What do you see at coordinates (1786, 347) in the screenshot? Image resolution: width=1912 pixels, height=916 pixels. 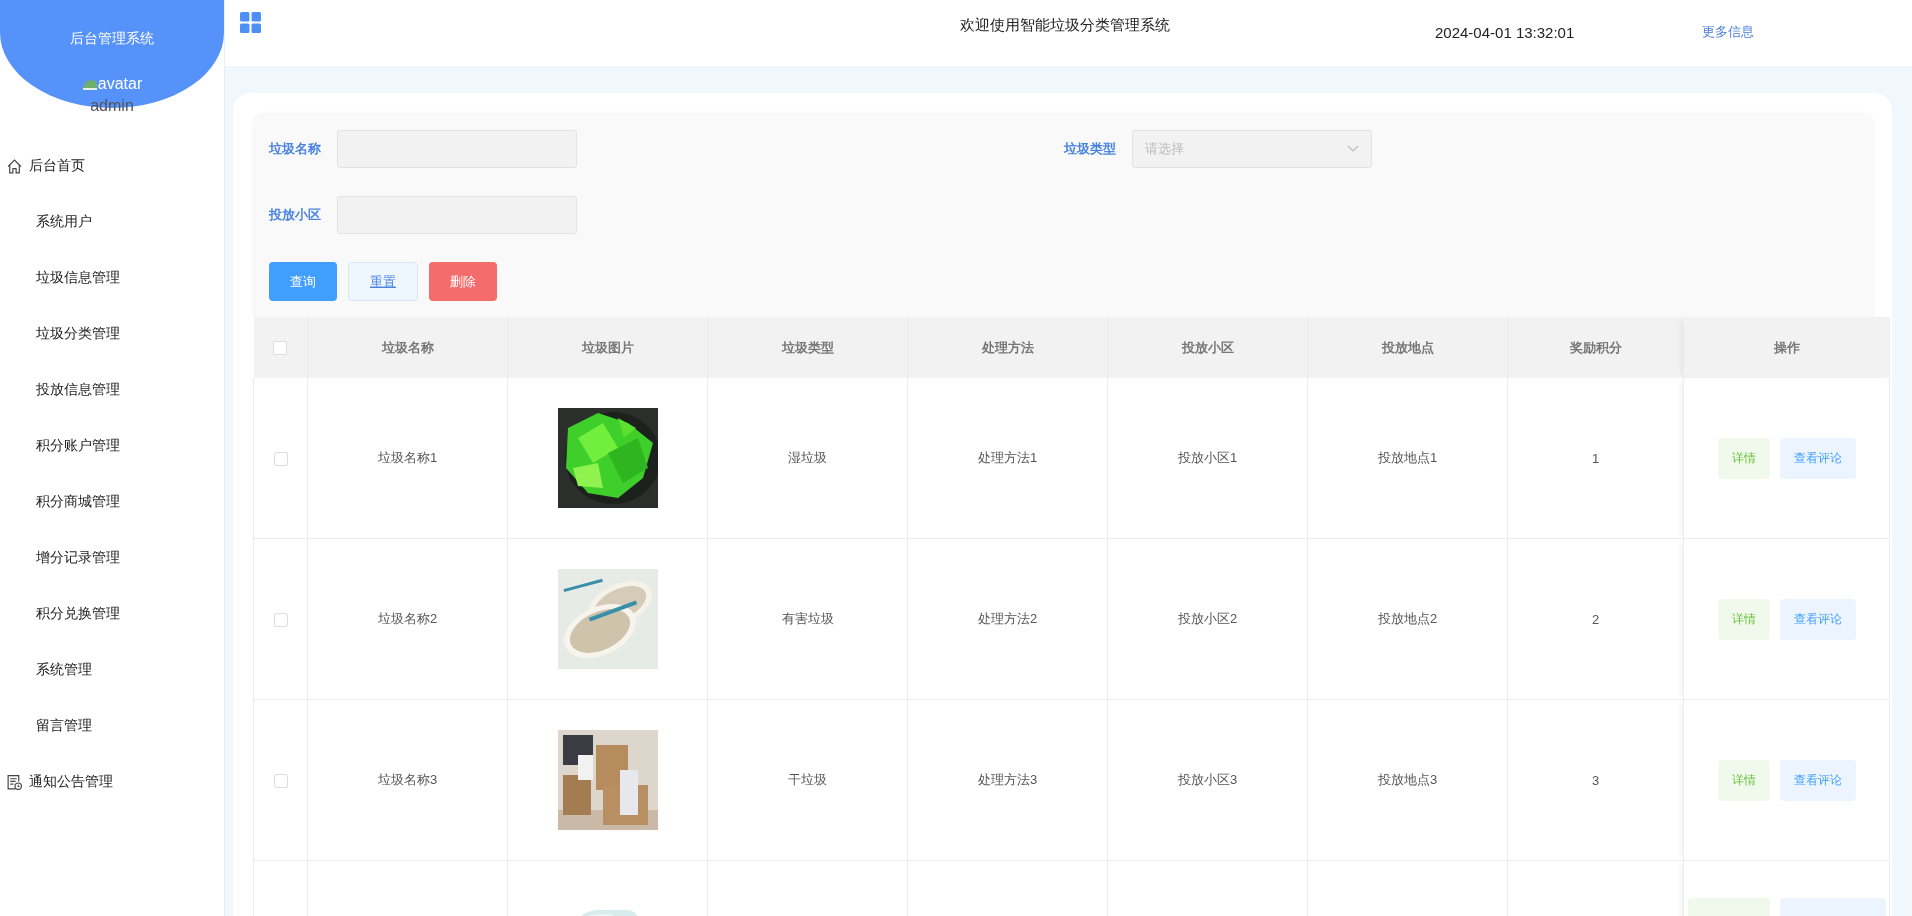 I see `column-header: 操作` at bounding box center [1786, 347].